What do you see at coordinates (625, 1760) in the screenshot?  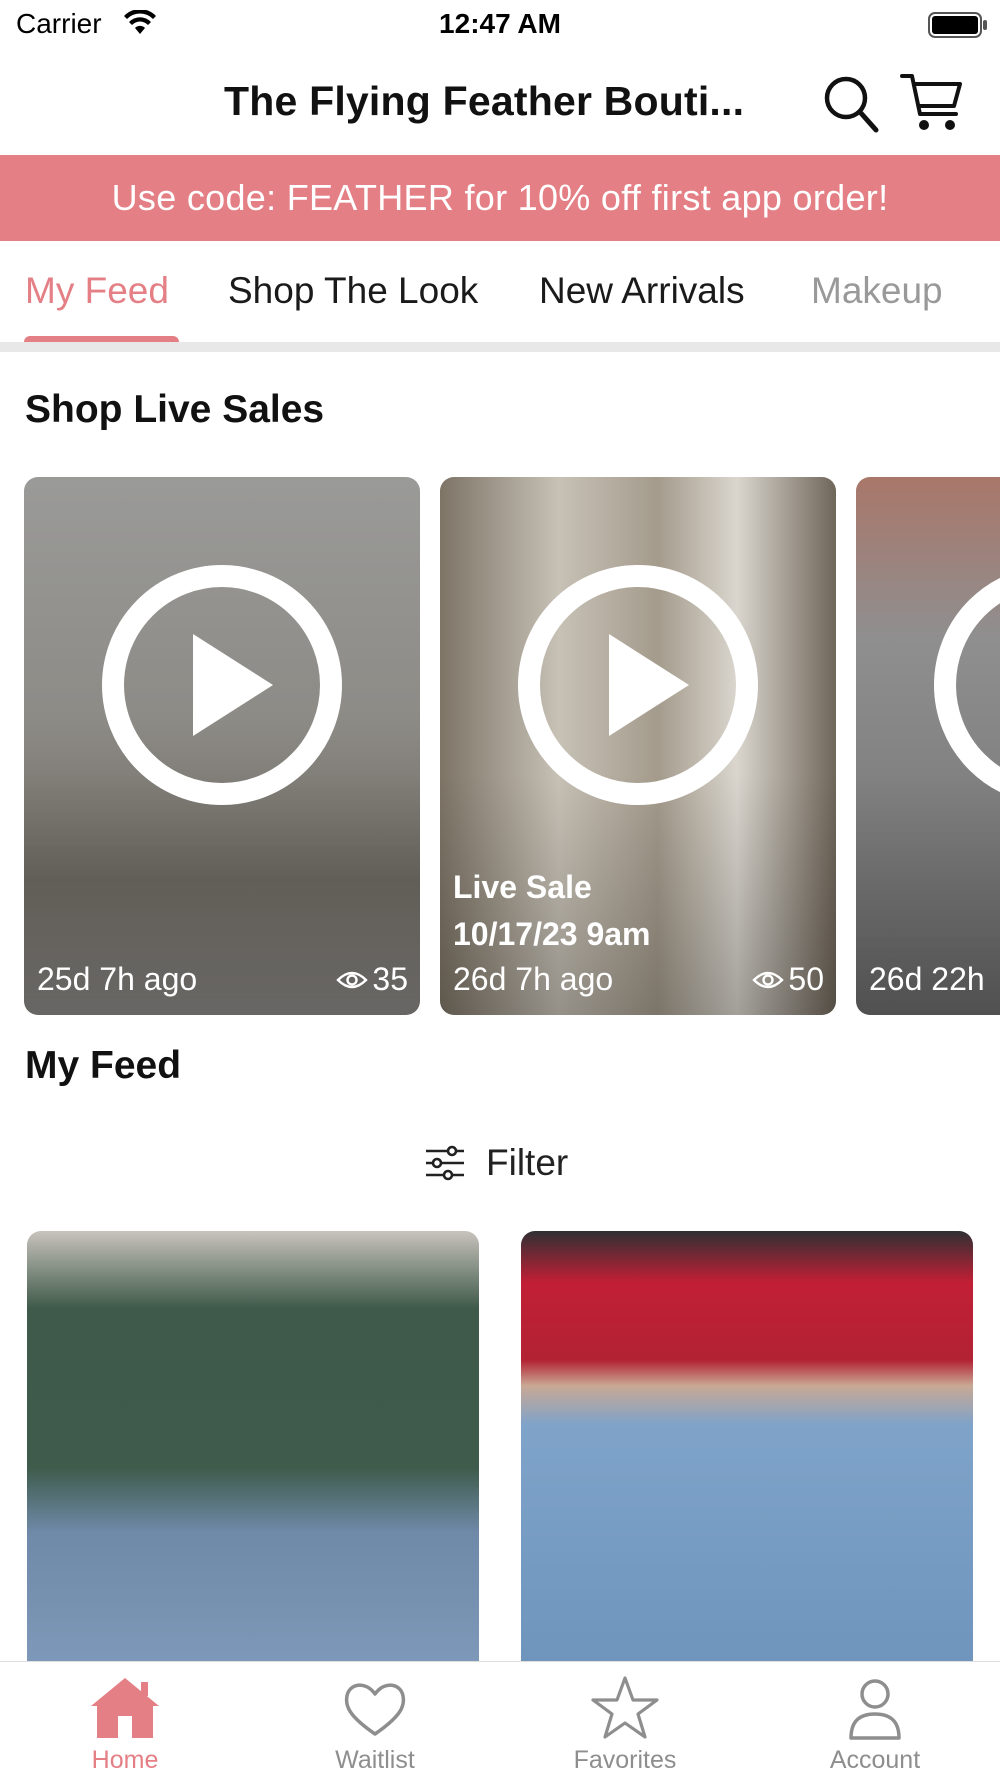 I see `tabbar-label: Favorites` at bounding box center [625, 1760].